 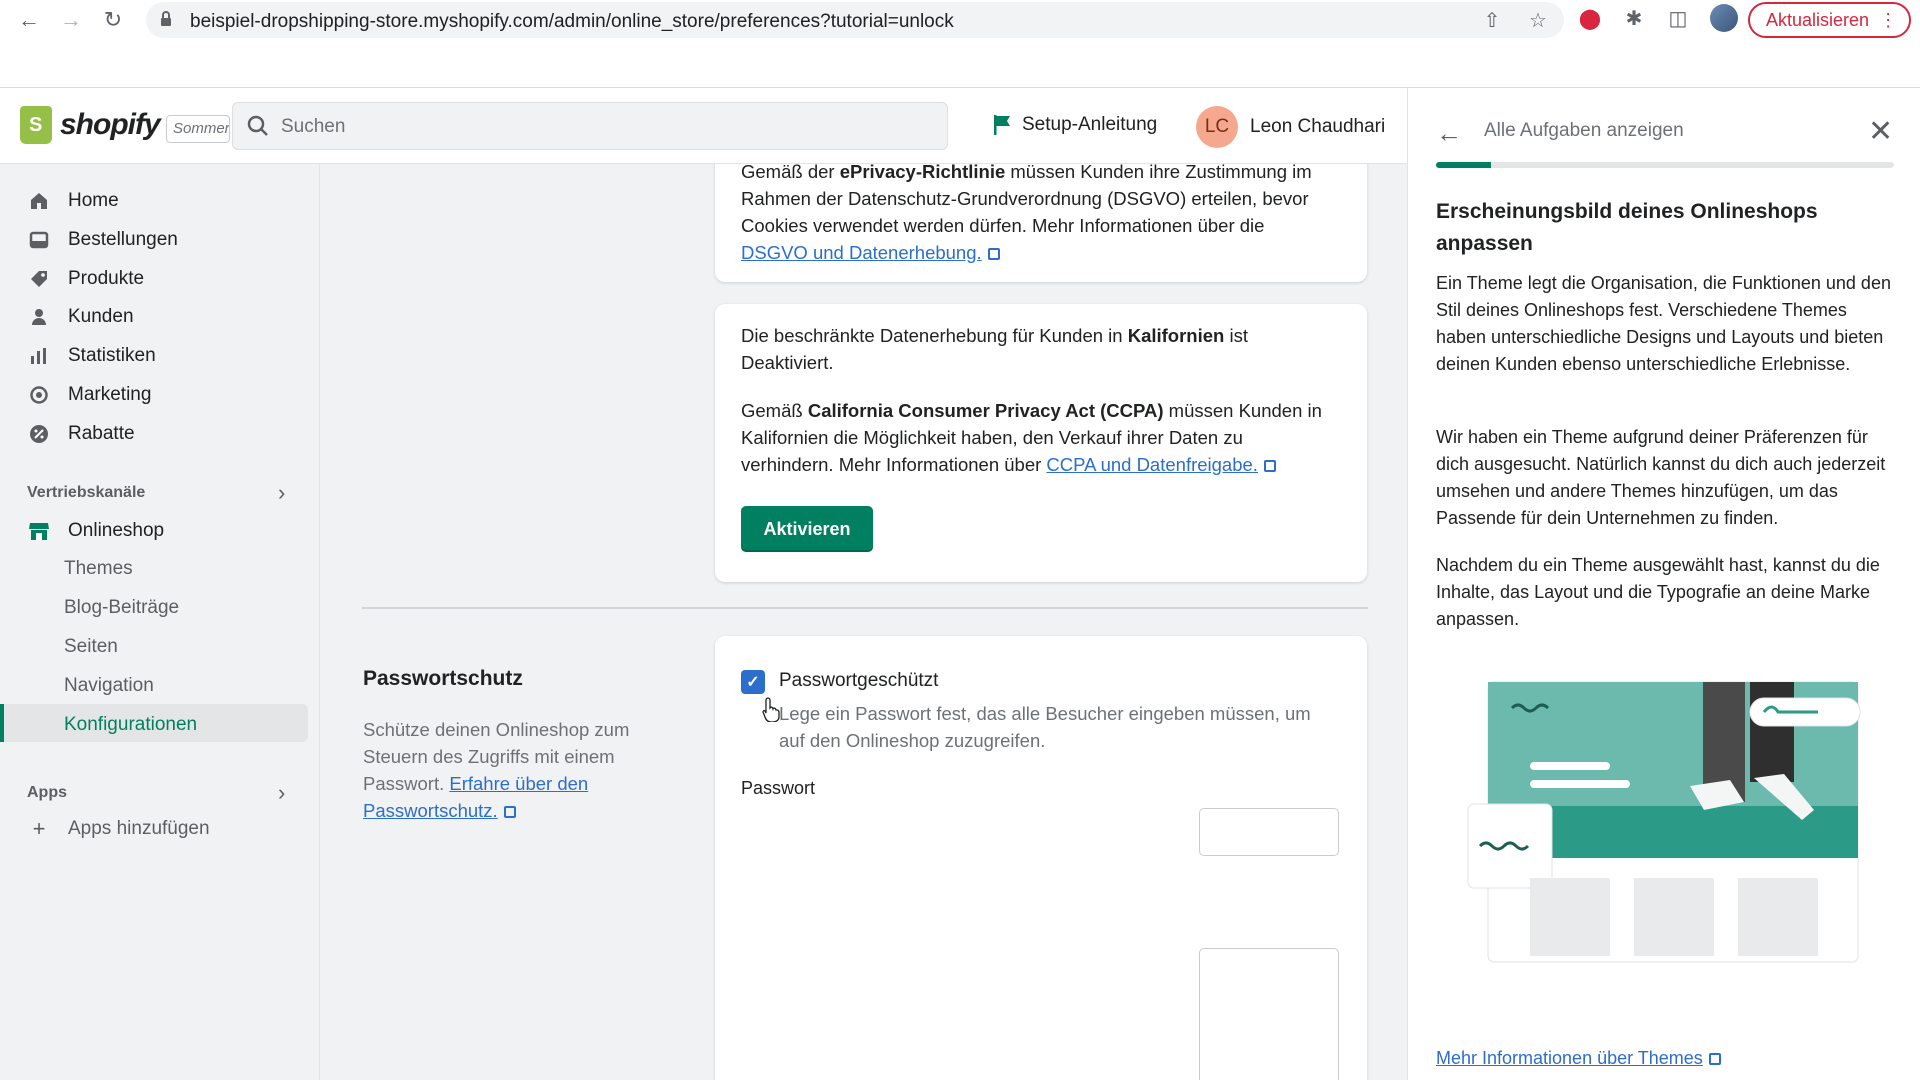 What do you see at coordinates (101, 433) in the screenshot?
I see `sidebar-item-label: Rabatte` at bounding box center [101, 433].